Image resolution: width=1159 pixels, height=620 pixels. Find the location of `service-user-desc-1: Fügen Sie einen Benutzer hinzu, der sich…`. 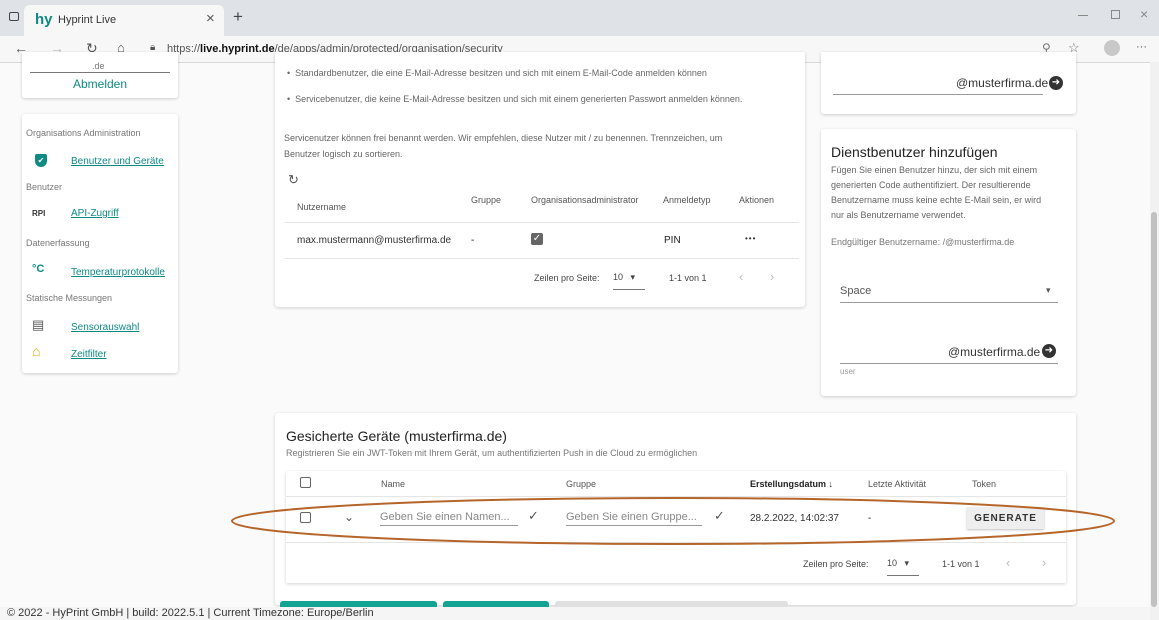

service-user-desc-1: Fügen Sie einen Benutzer hinzu, der sich… is located at coordinates (934, 170).